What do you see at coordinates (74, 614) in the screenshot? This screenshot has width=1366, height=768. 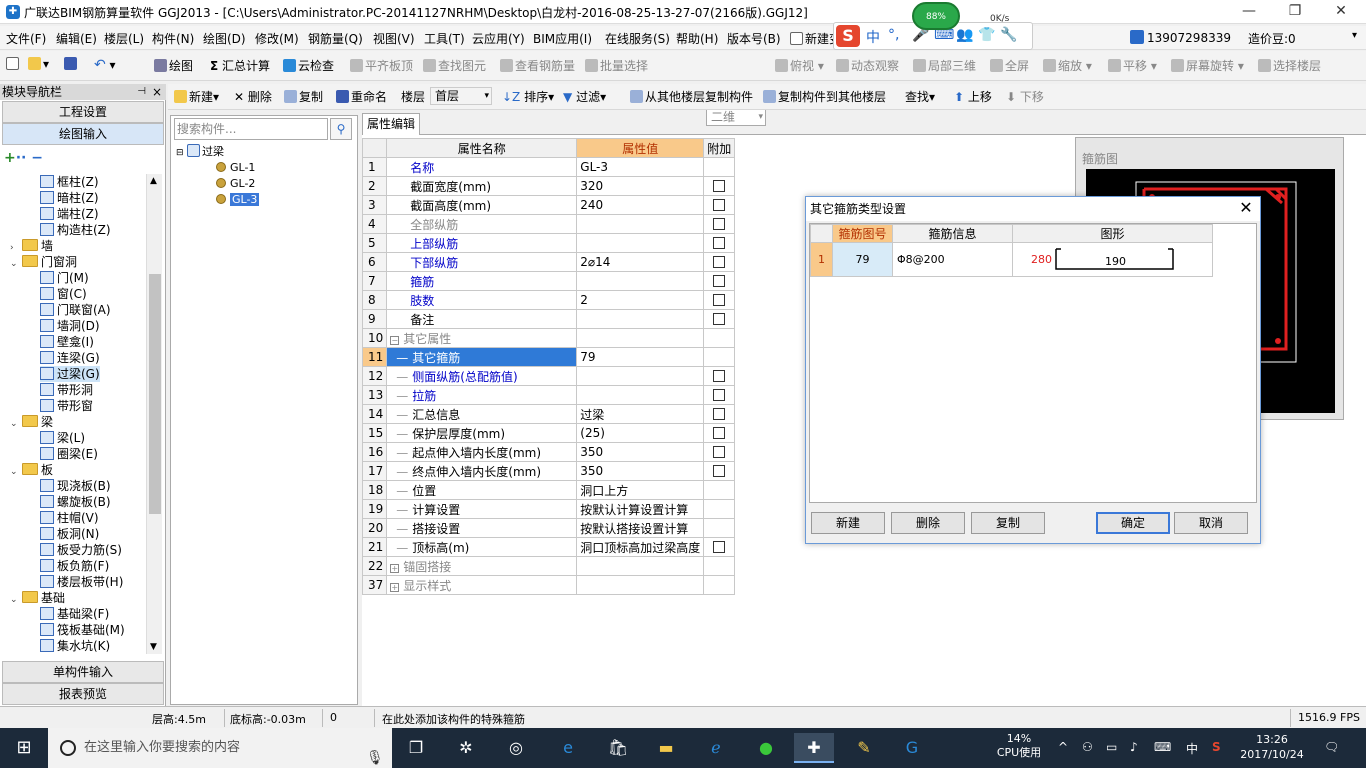 I see `nav-item: 基础梁(F)` at bounding box center [74, 614].